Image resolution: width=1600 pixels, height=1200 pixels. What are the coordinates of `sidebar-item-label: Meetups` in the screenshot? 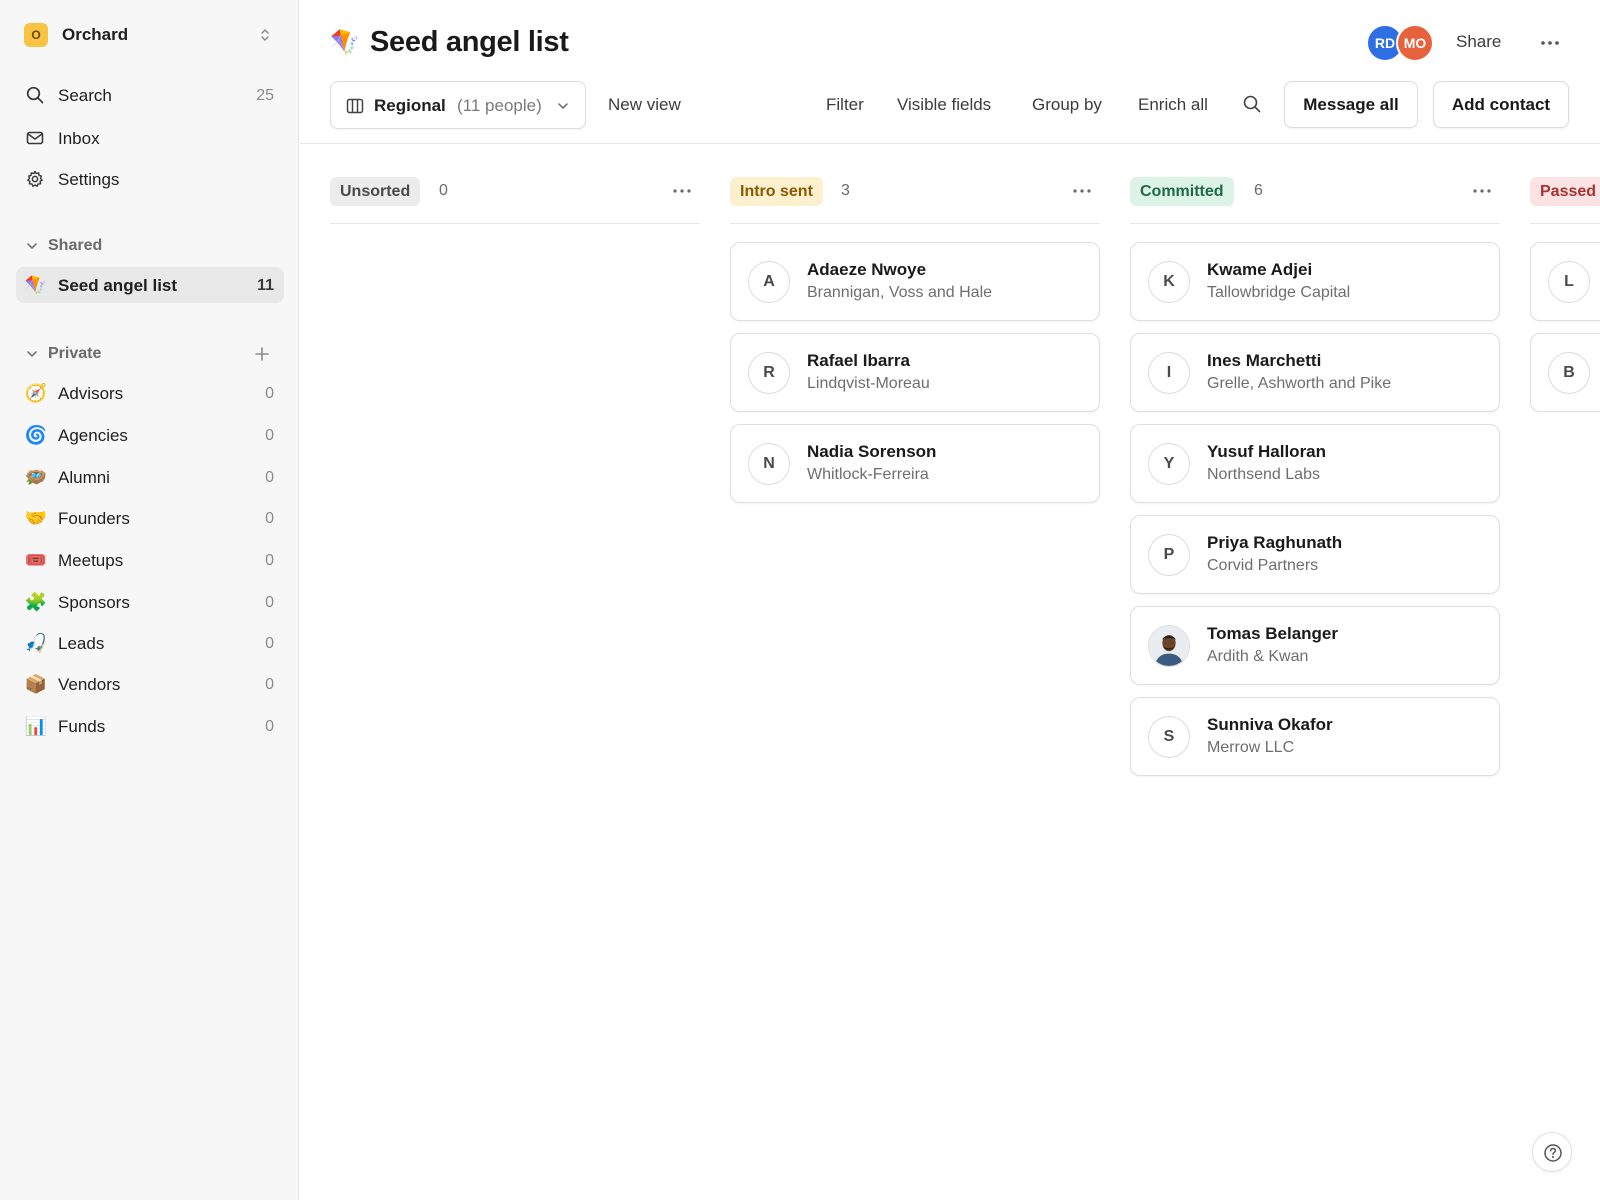 It's located at (91, 560).